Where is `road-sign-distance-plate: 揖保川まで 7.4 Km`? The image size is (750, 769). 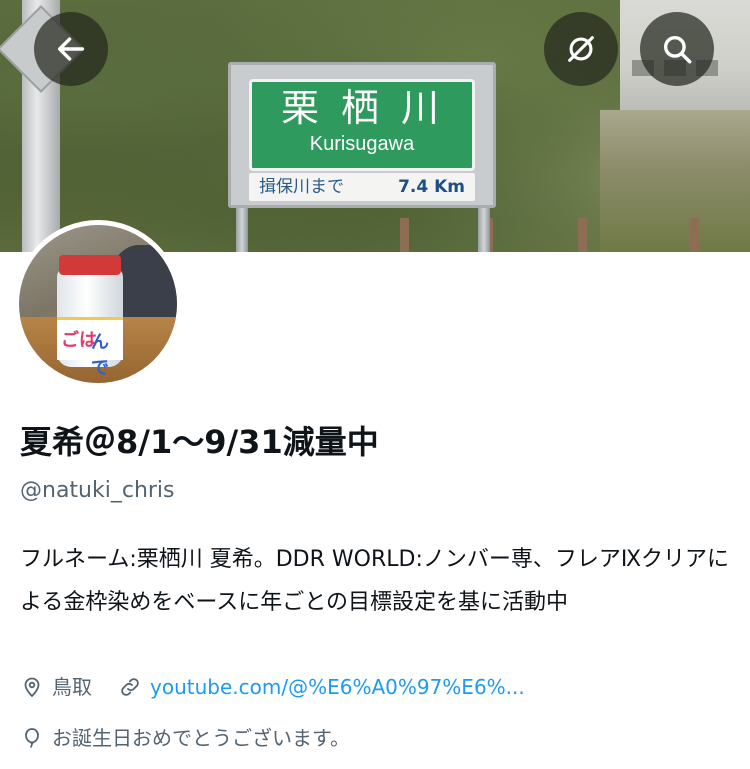
road-sign-distance-plate: 揖保川まで 7.4 Km is located at coordinates (362, 187).